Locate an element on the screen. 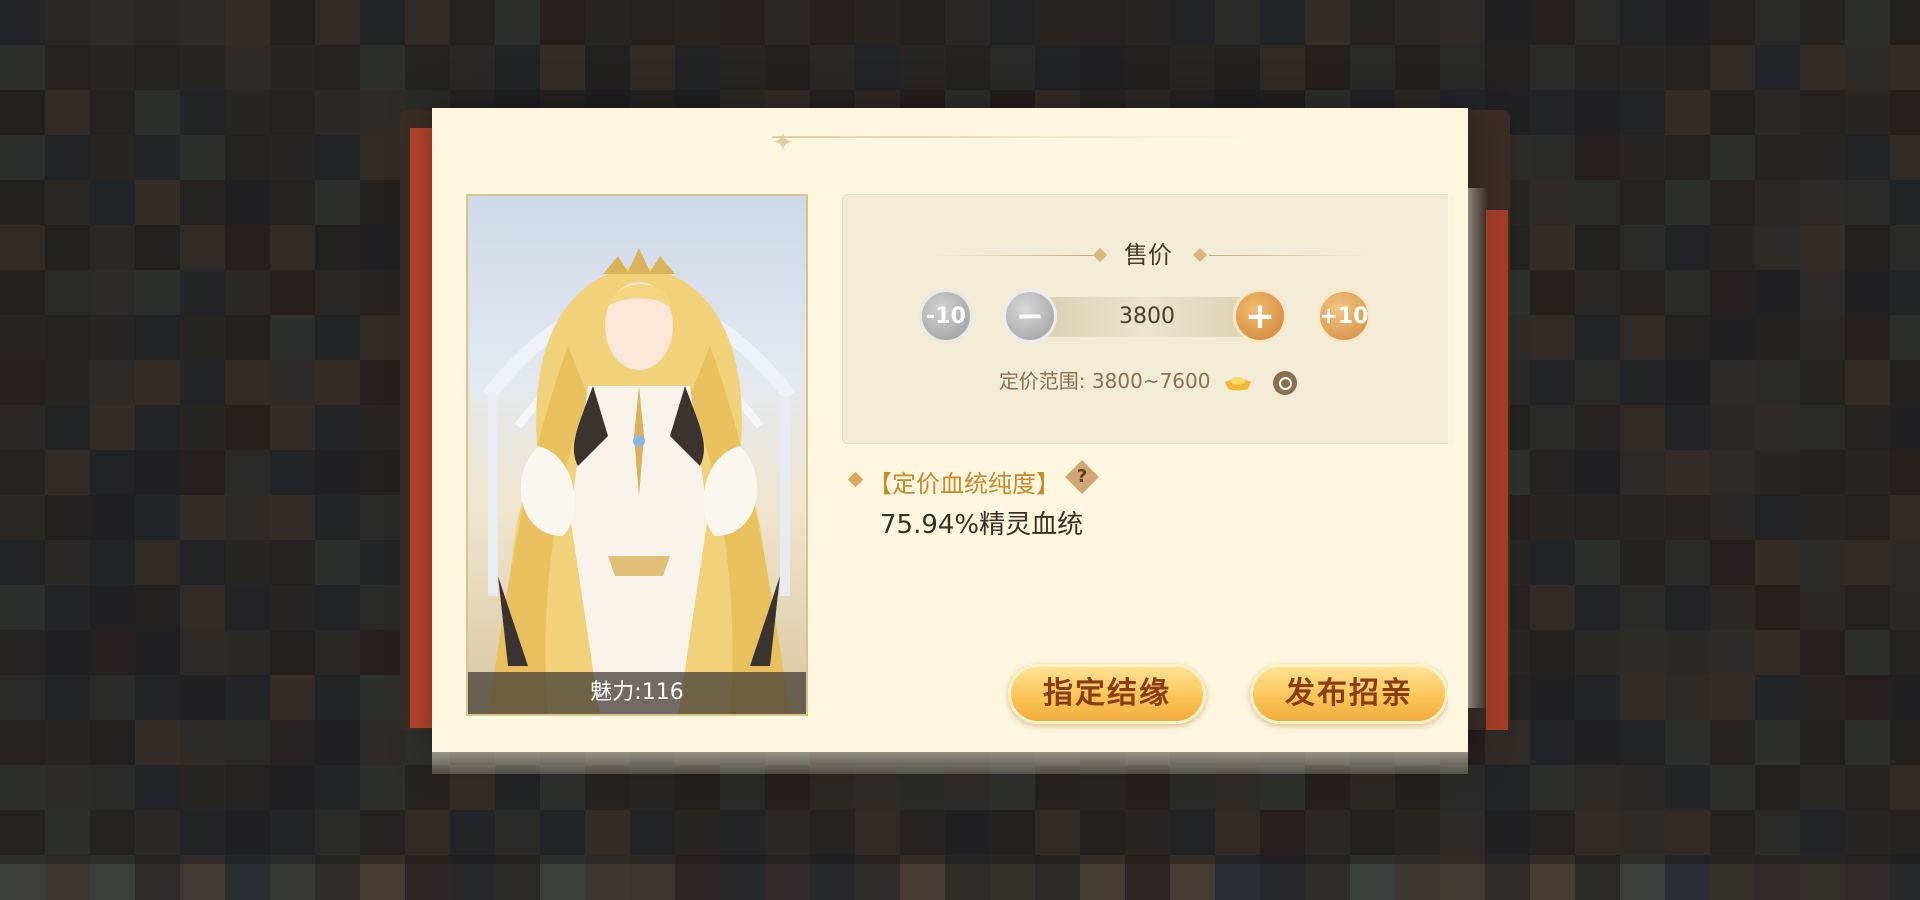 The height and width of the screenshot is (900, 1920). price-value: 3800 is located at coordinates (1147, 317).